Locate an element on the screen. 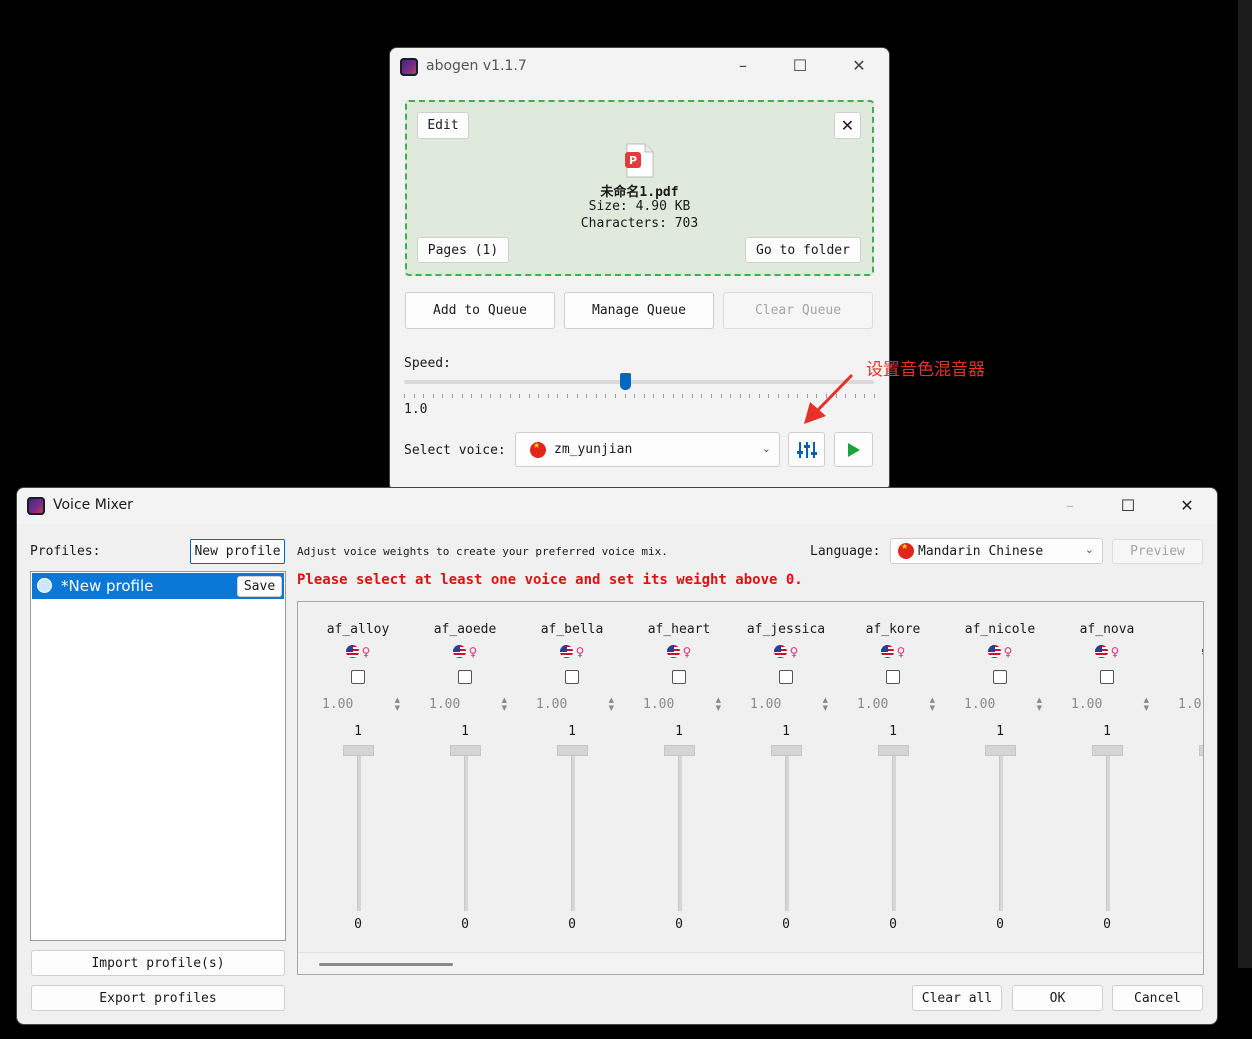 Image resolution: width=1252 pixels, height=1039 pixels. play-voice-button is located at coordinates (853, 449).